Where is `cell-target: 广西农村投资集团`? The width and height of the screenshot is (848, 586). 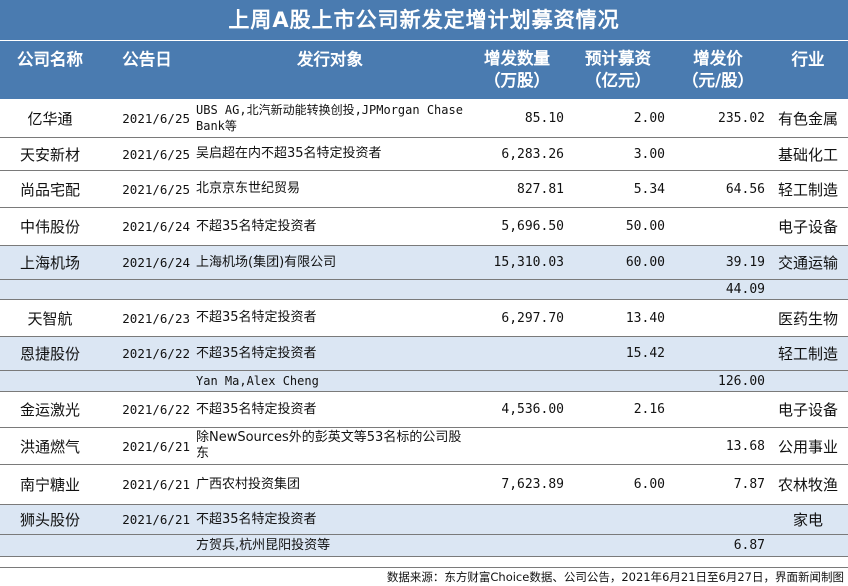
cell-target: 广西农村投资集团 is located at coordinates (248, 484).